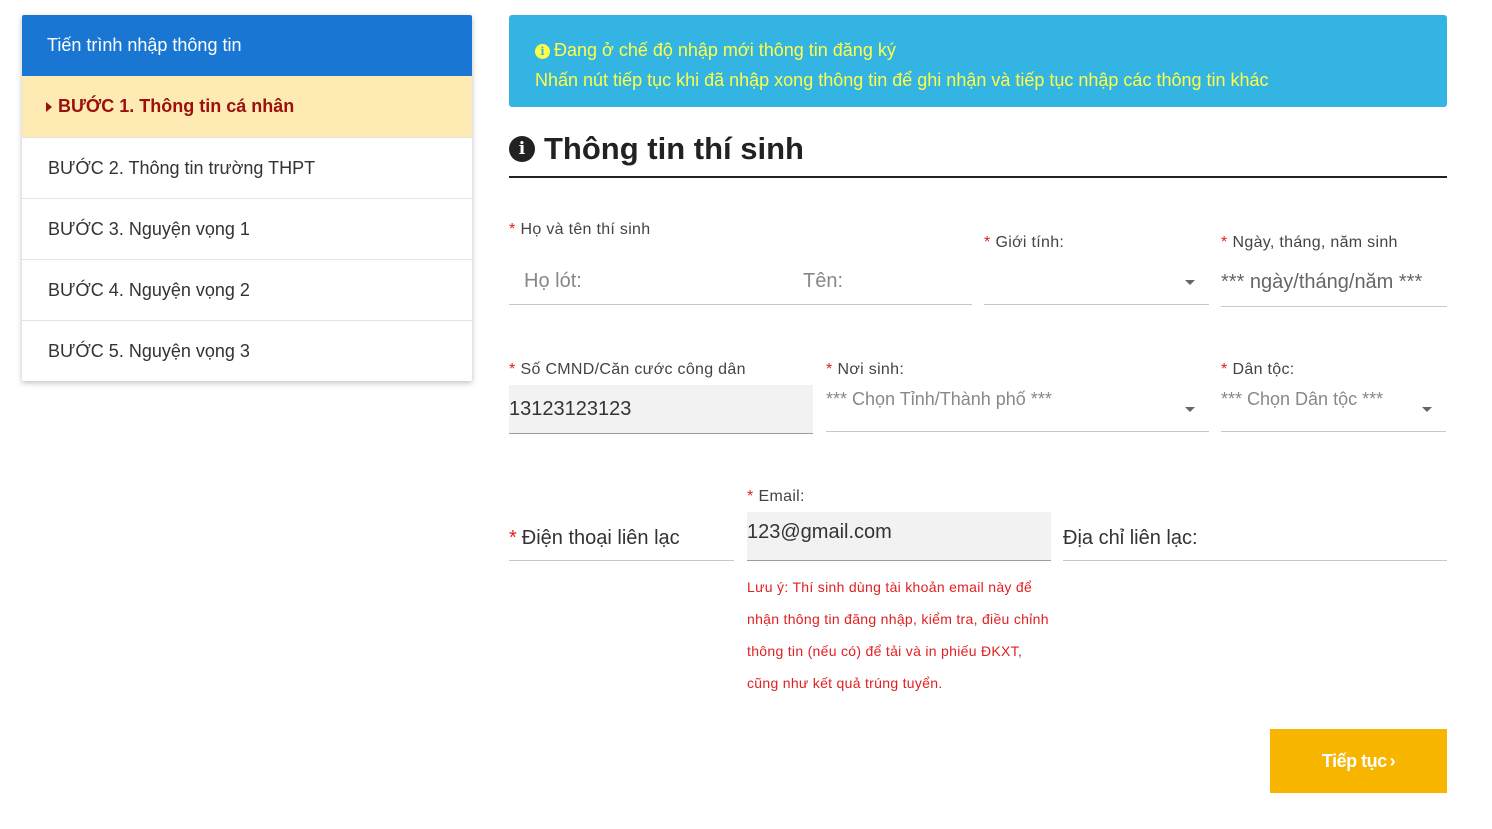  I want to click on section-title-text: Thông tin thí sinh, so click(674, 148).